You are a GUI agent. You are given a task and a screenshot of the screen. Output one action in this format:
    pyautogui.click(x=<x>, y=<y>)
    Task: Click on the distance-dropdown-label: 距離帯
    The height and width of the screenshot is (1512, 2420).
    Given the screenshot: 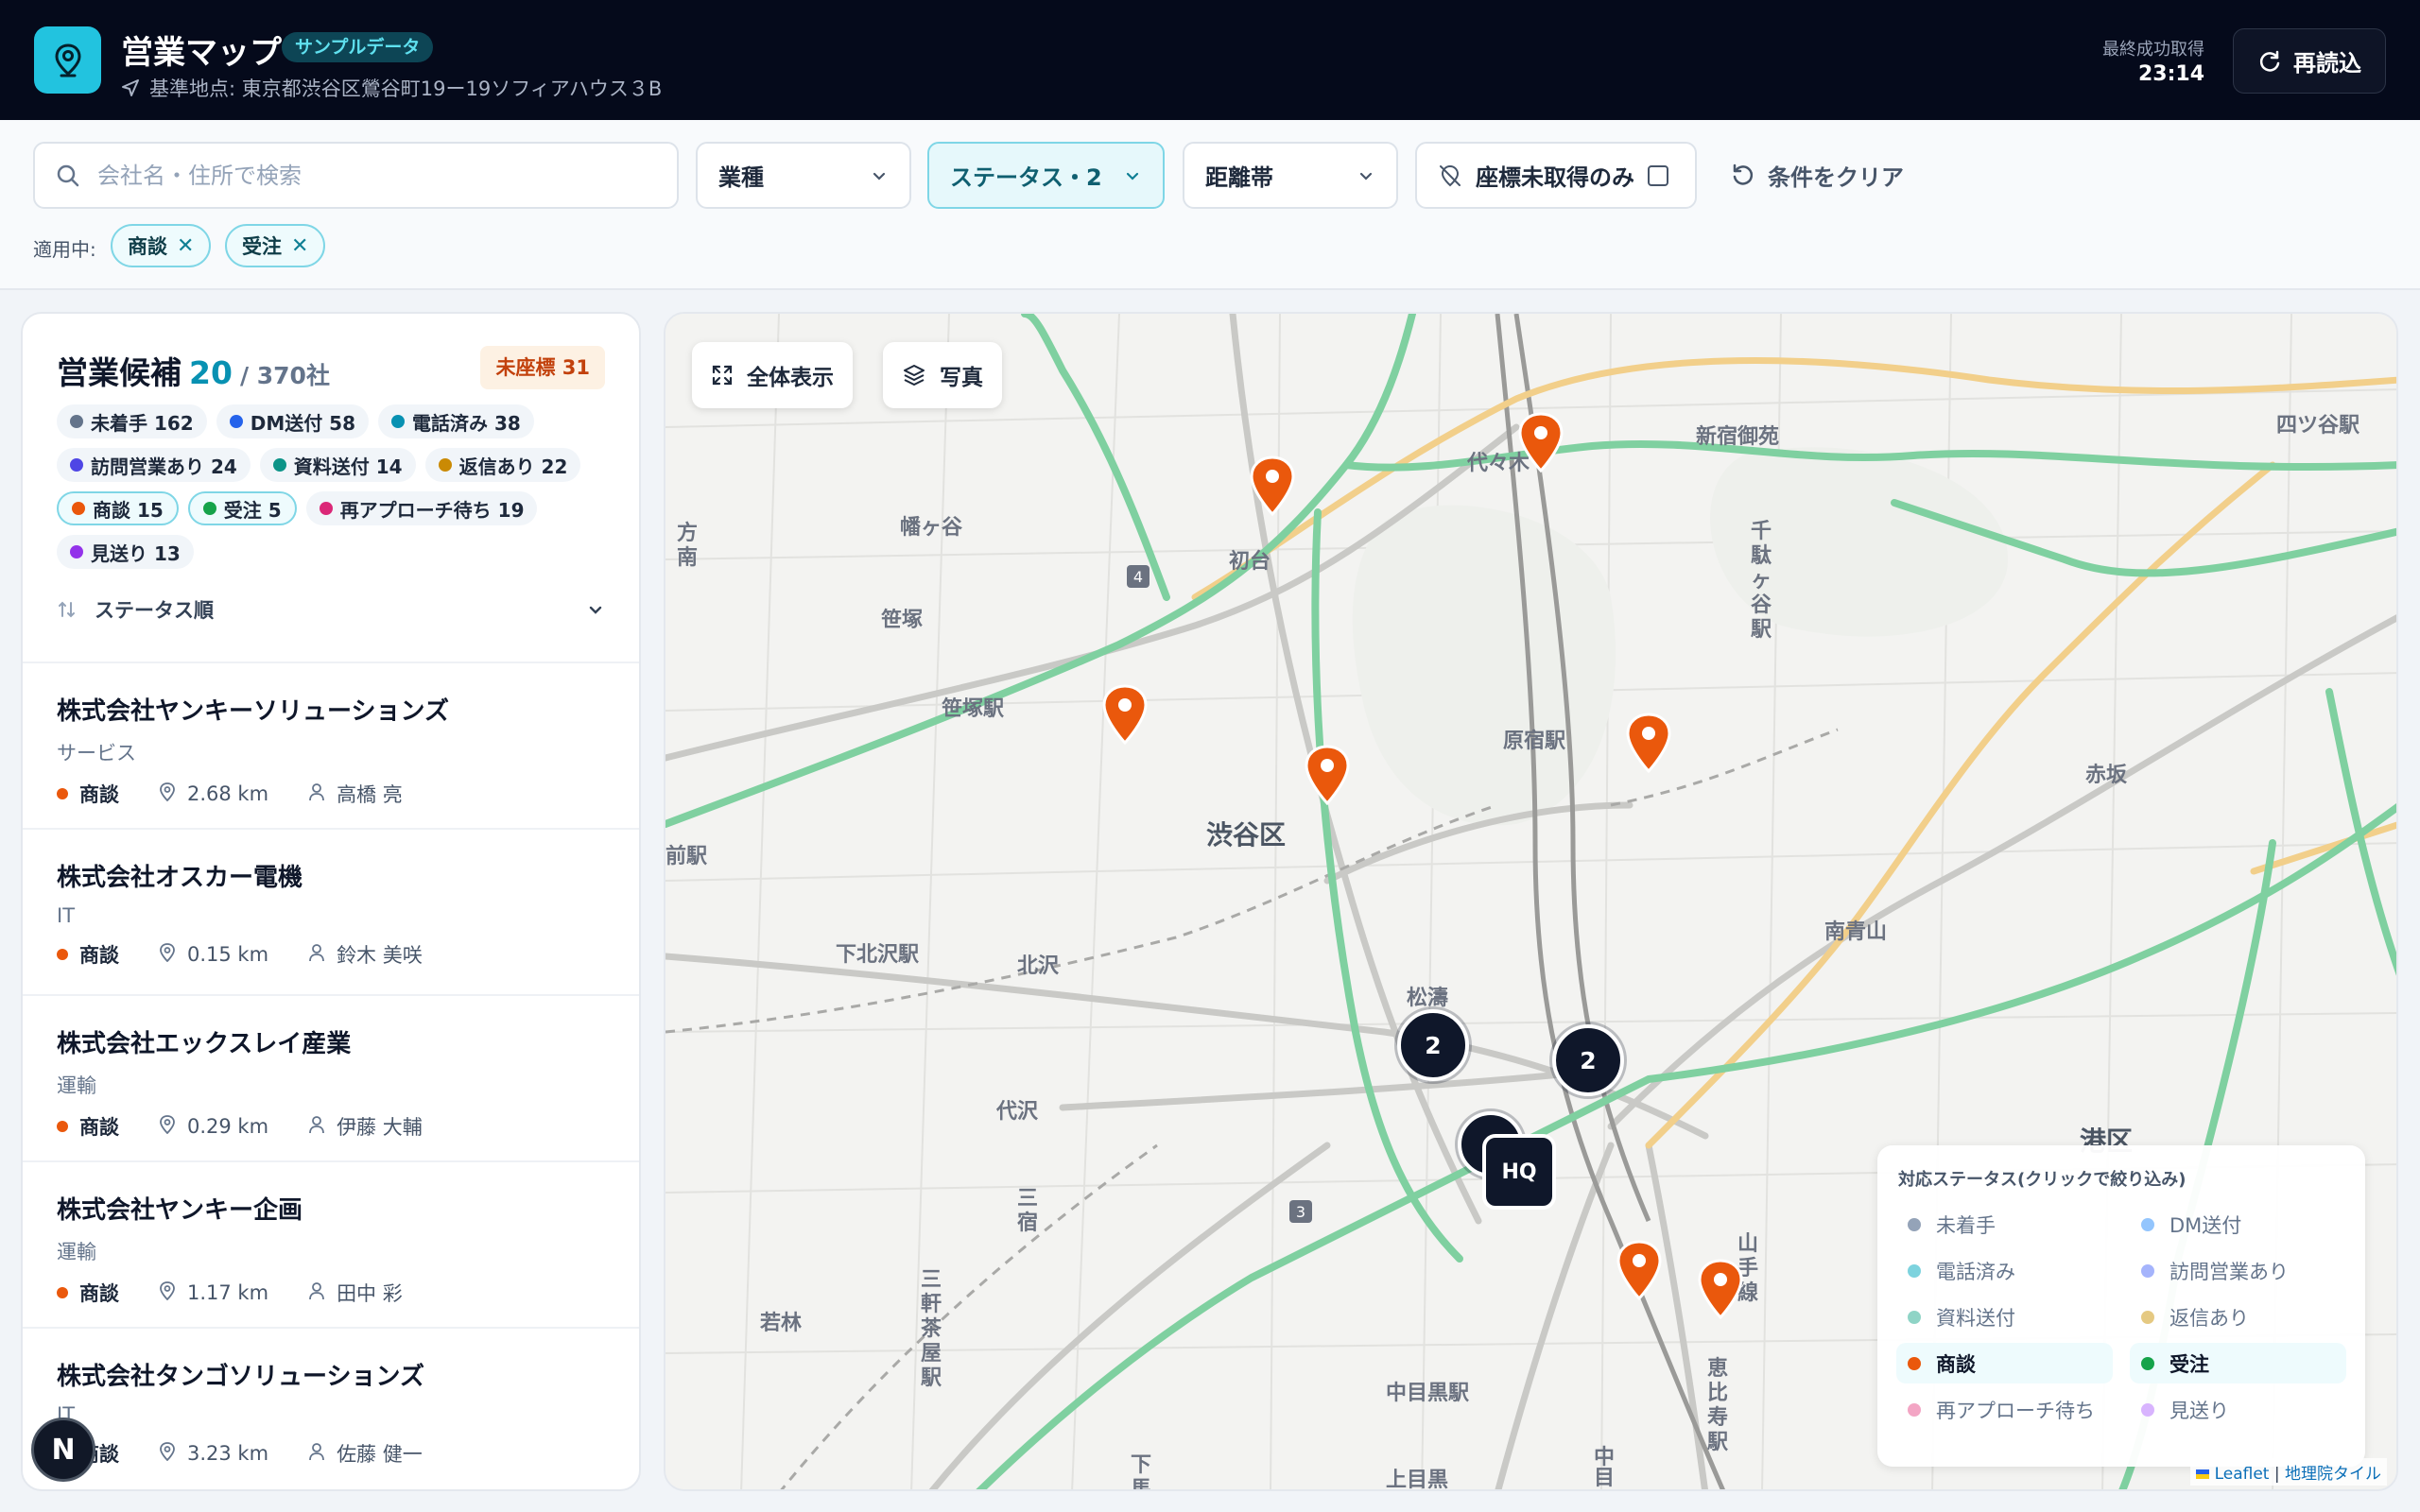 What is the action you would take?
    pyautogui.click(x=1239, y=177)
    